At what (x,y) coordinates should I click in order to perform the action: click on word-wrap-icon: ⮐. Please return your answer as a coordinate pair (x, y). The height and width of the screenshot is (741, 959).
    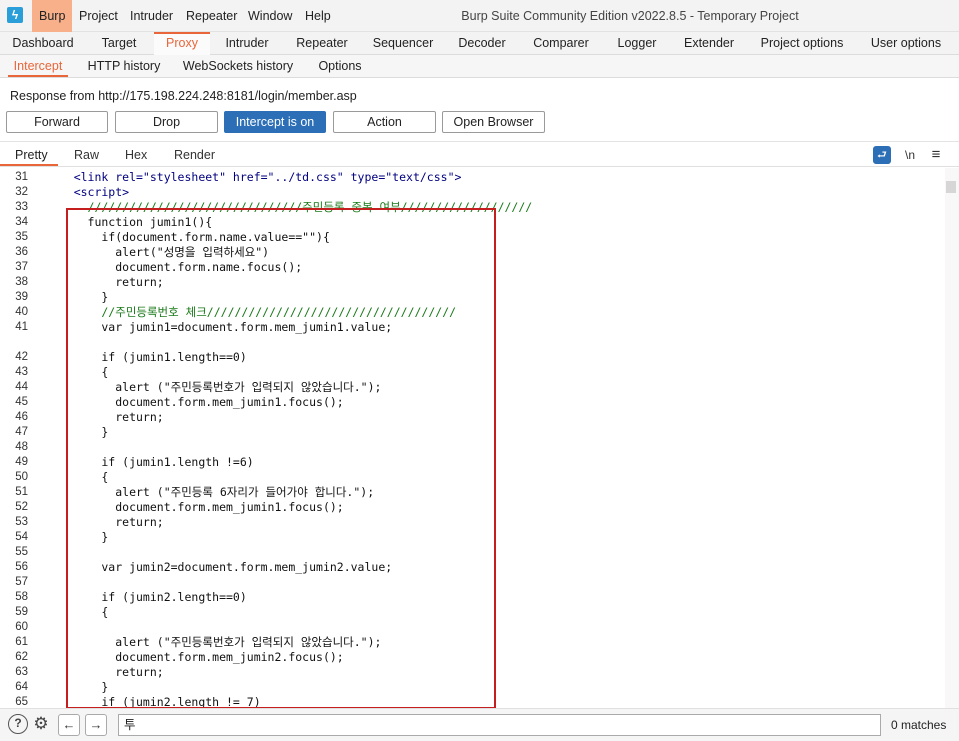
    Looking at the image, I should click on (882, 155).